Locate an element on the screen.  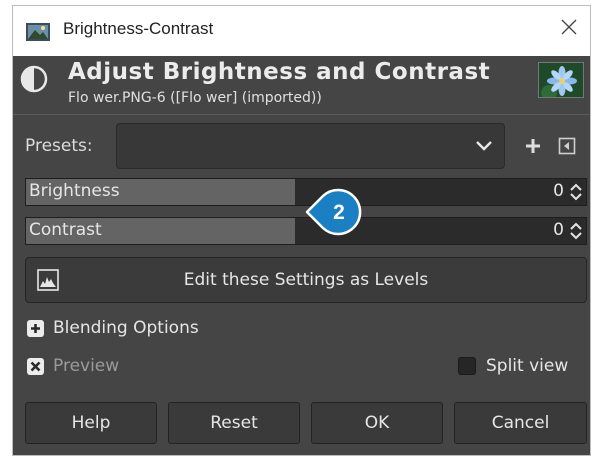
preview-checkbox: Preview is located at coordinates (73, 366).